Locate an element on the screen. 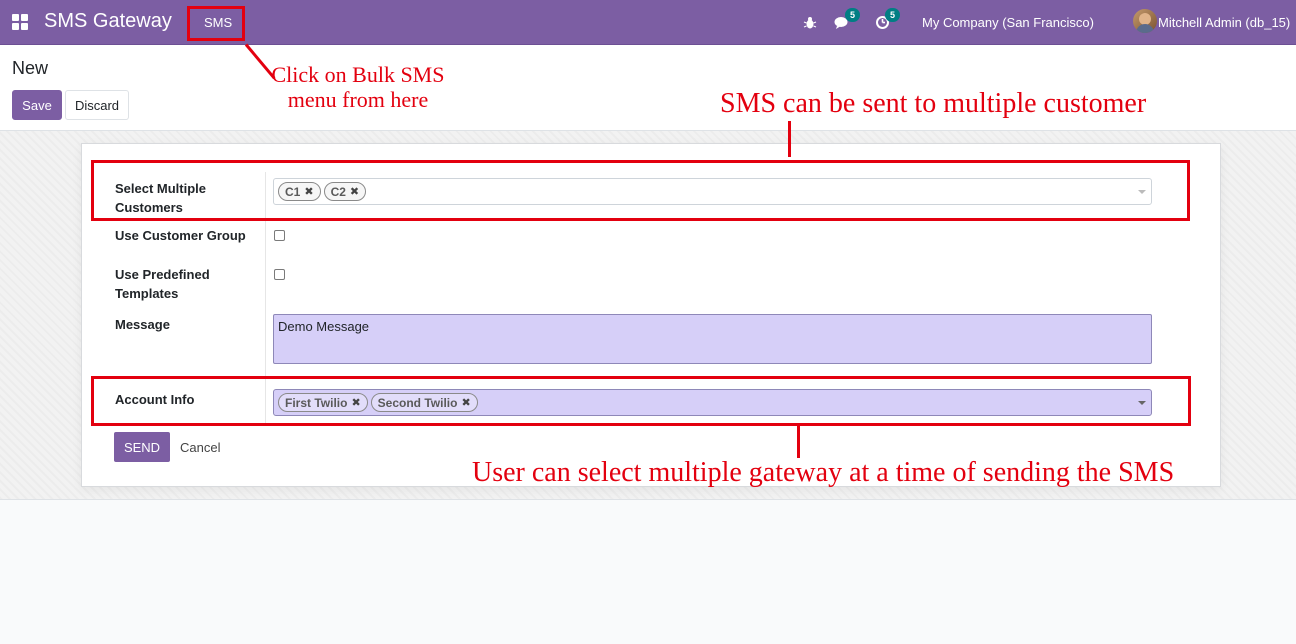 The width and height of the screenshot is (1296, 644). annotation-box-account-info is located at coordinates (641, 401).